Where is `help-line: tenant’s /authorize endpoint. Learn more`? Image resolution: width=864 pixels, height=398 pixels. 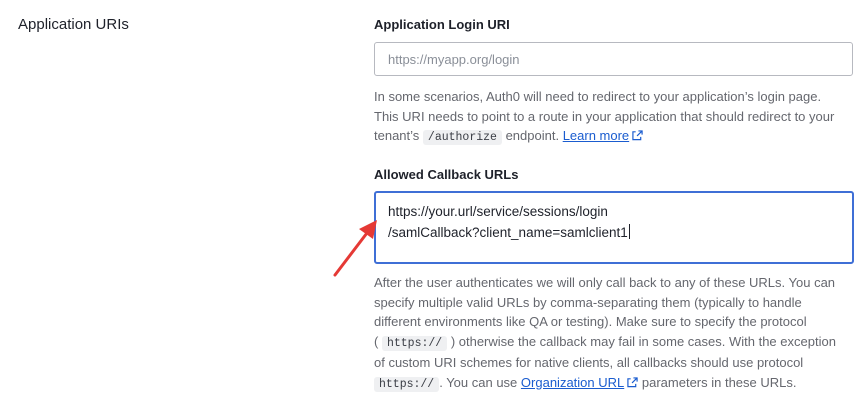
help-line: tenant’s /authorize endpoint. Learn more is located at coordinates (614, 137).